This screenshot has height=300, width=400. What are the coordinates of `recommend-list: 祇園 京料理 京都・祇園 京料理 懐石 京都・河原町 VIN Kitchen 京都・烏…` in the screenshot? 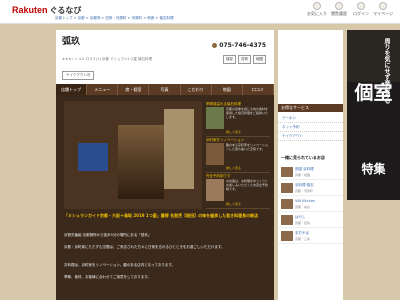 It's located at (310, 204).